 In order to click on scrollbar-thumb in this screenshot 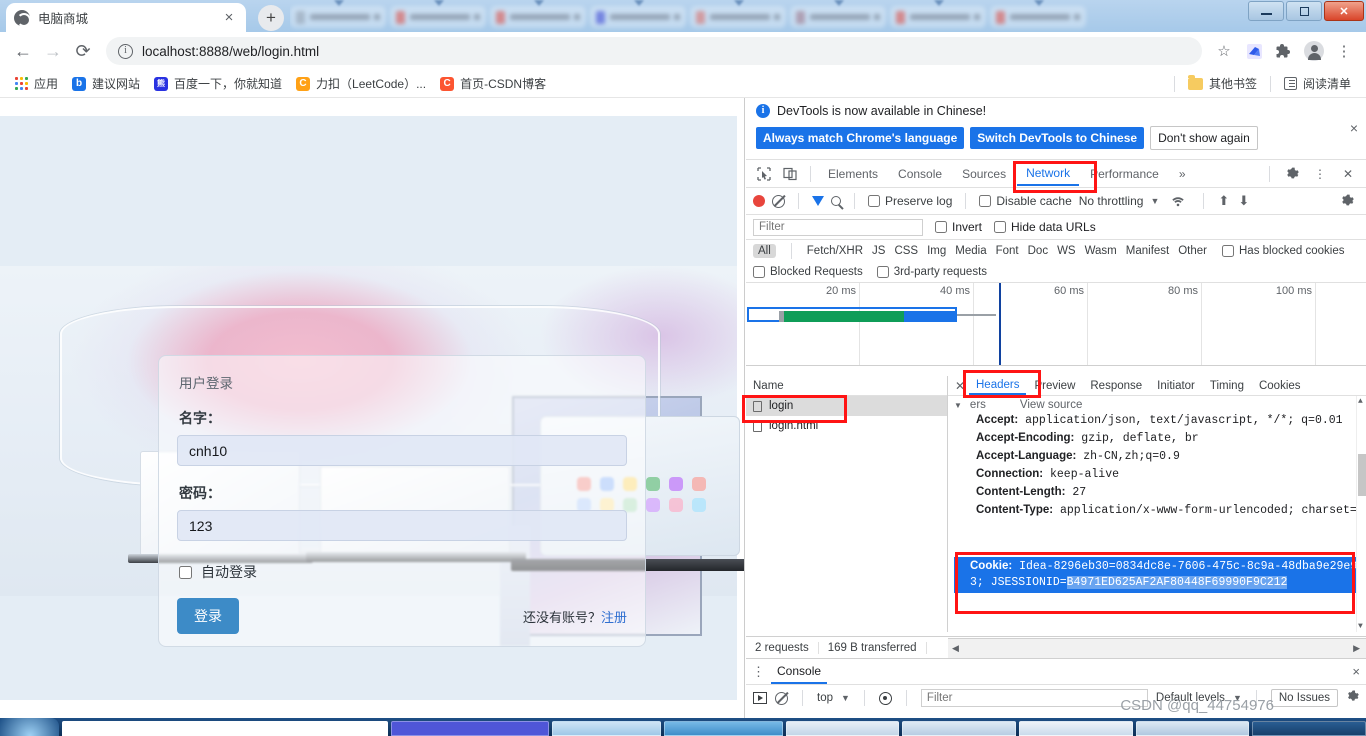, I will do `click(1362, 475)`.